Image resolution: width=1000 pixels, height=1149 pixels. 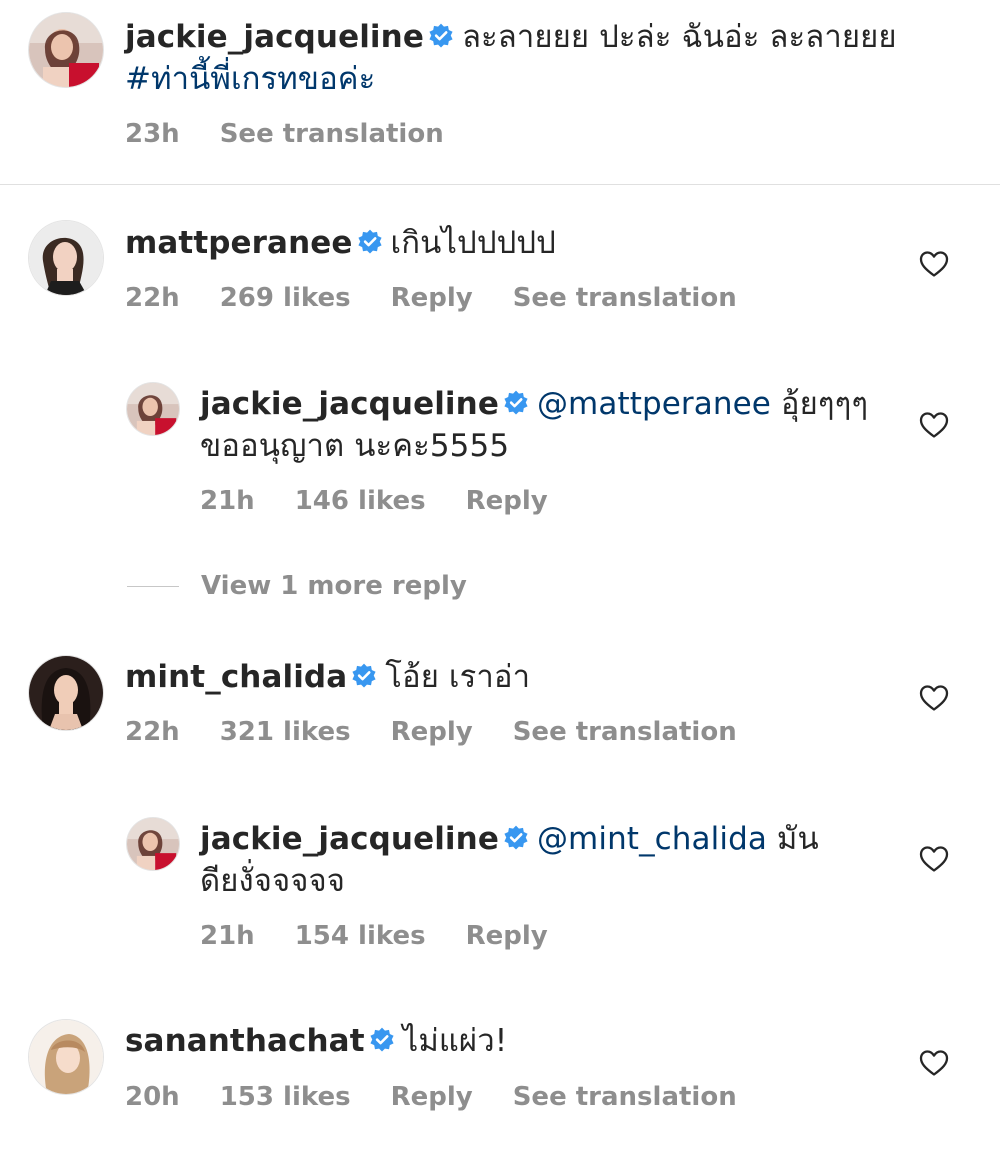 I want to click on username: mattperanee, so click(x=239, y=243).